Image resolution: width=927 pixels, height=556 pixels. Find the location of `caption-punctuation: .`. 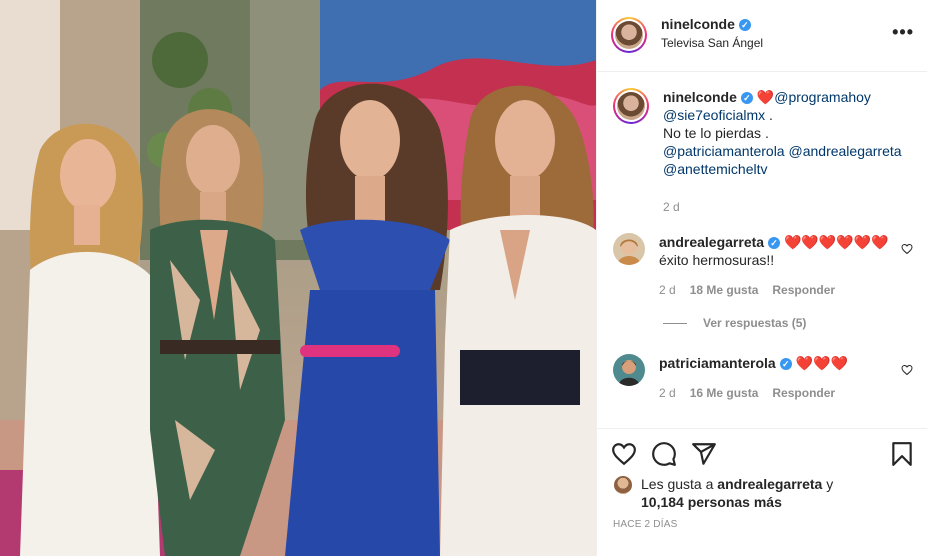

caption-punctuation: . is located at coordinates (769, 115).